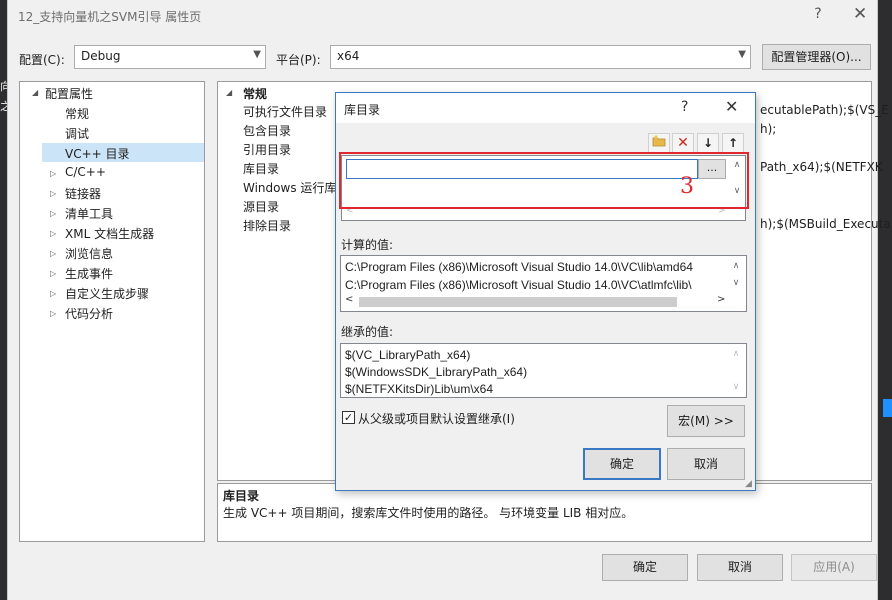 The height and width of the screenshot is (600, 892). What do you see at coordinates (683, 143) in the screenshot?
I see `delete-icon: ✕` at bounding box center [683, 143].